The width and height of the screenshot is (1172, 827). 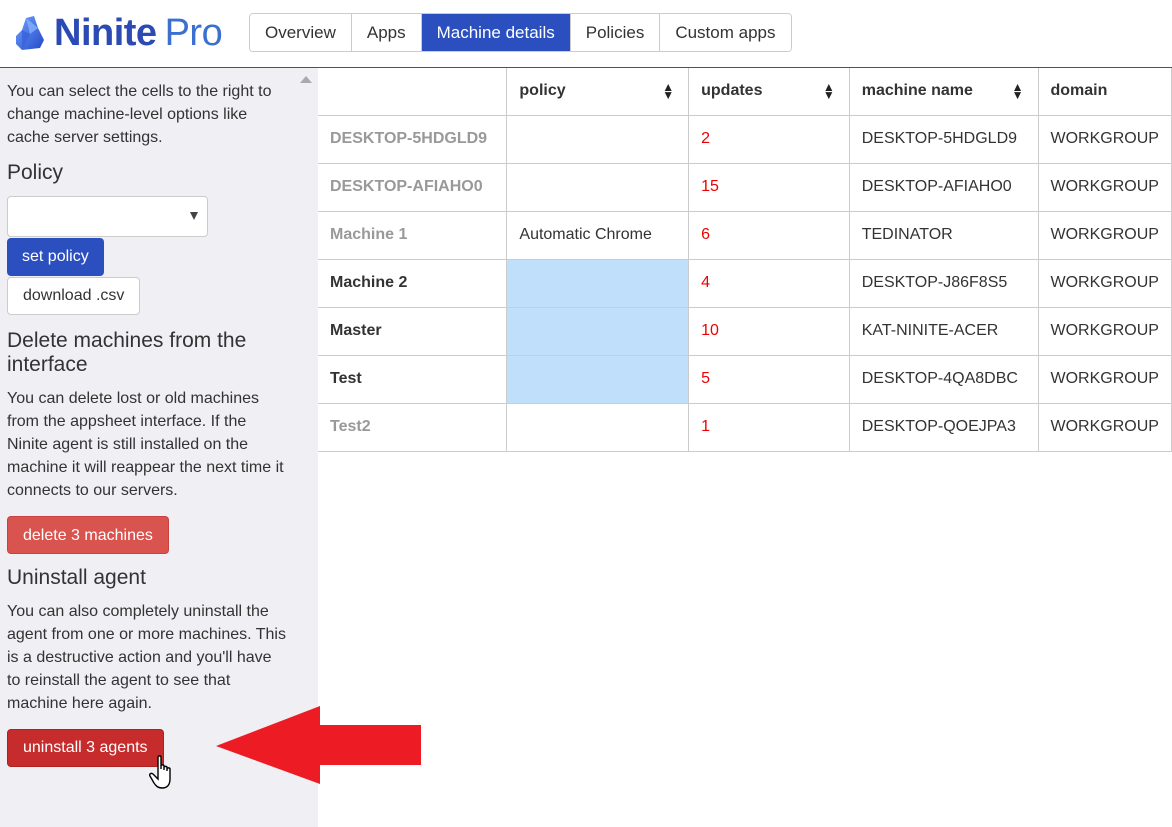 What do you see at coordinates (943, 187) in the screenshot?
I see `cell-machine-name: DESKTOP-AFIAHO0` at bounding box center [943, 187].